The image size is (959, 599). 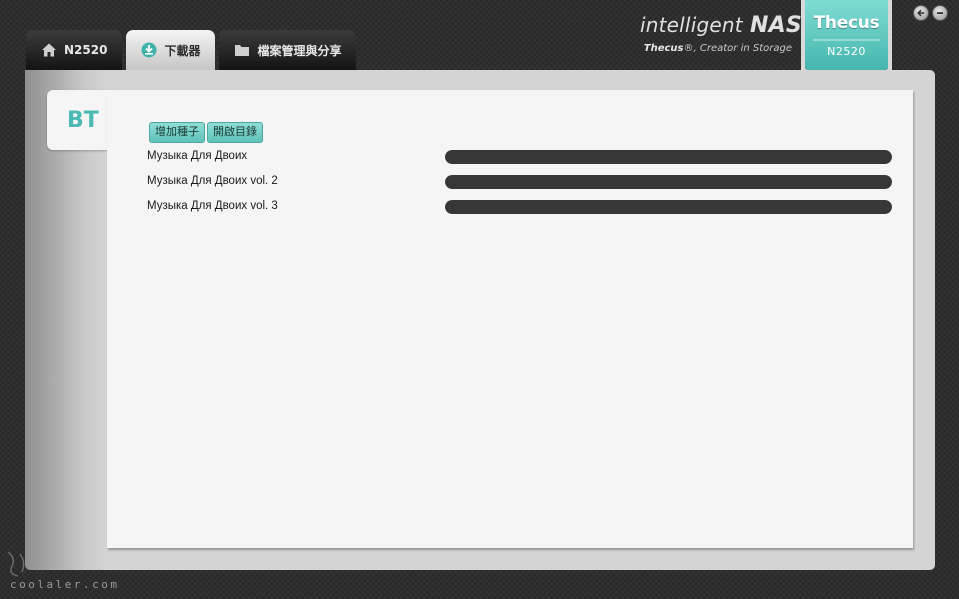 I want to click on open-directory-button: 開啟目錄, so click(x=235, y=132).